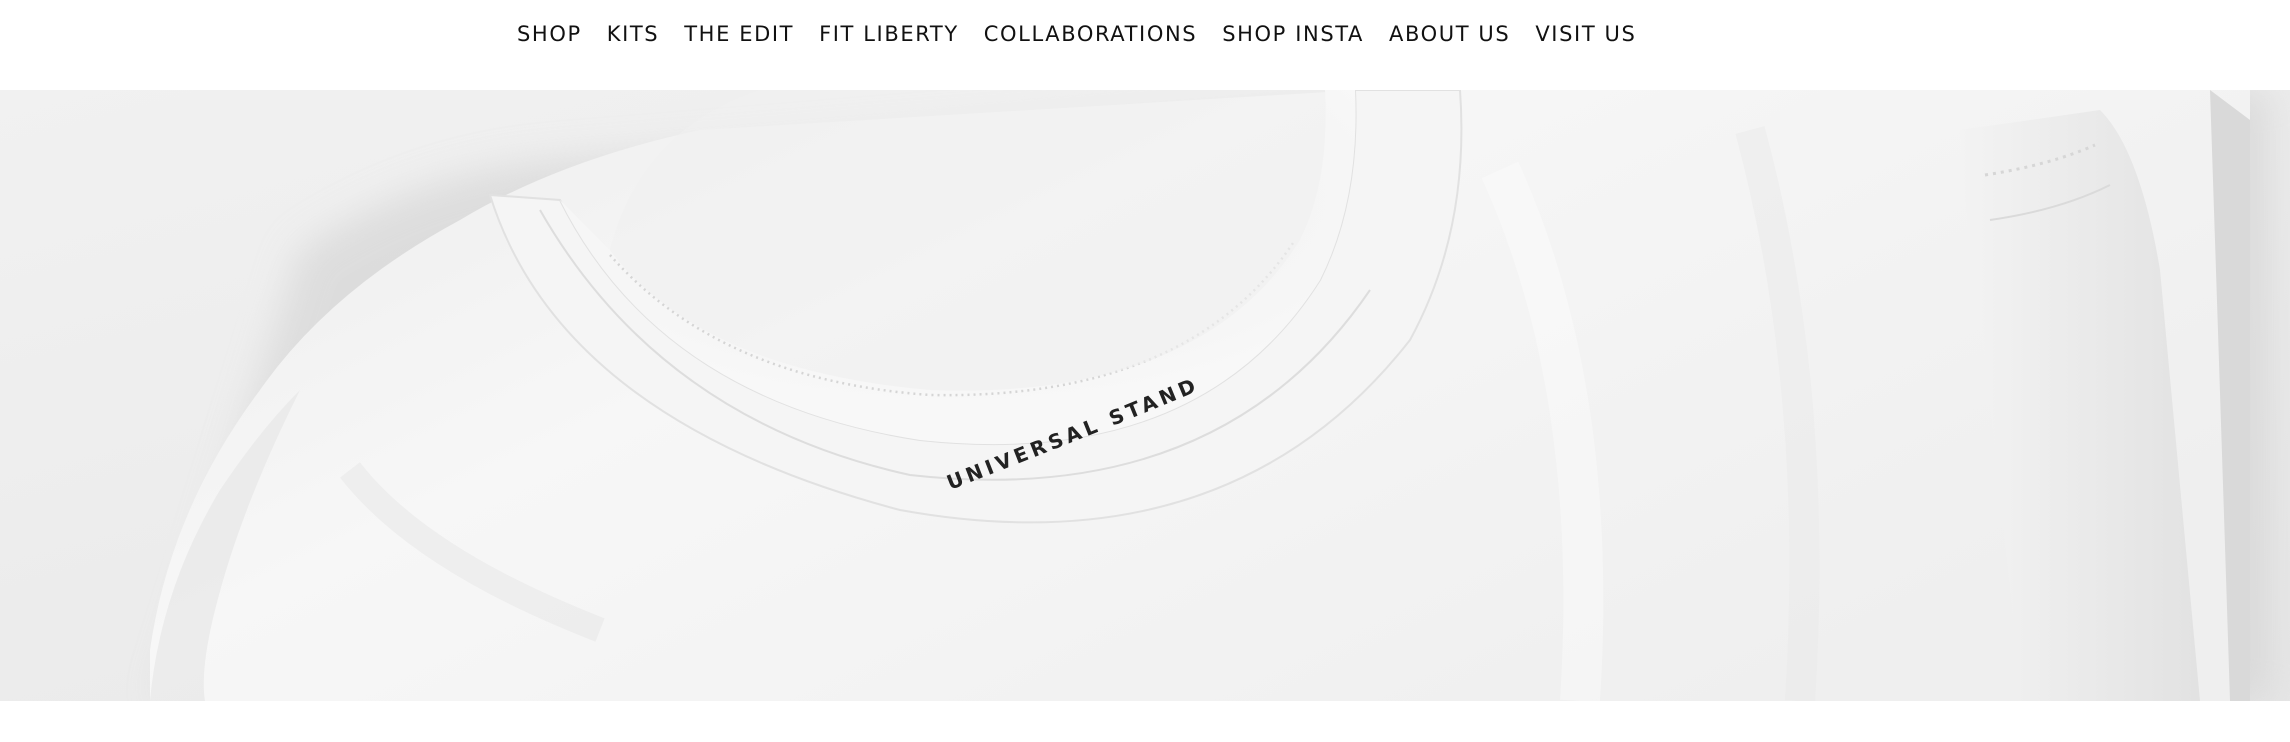  Describe the element at coordinates (1449, 34) in the screenshot. I see `nav-item-about-us: ABOUT US` at that location.